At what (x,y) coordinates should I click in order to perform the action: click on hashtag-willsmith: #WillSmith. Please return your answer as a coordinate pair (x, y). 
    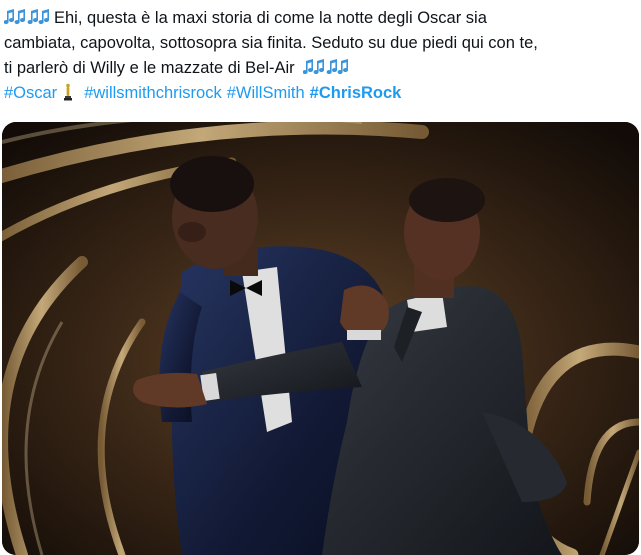
    Looking at the image, I should click on (266, 93).